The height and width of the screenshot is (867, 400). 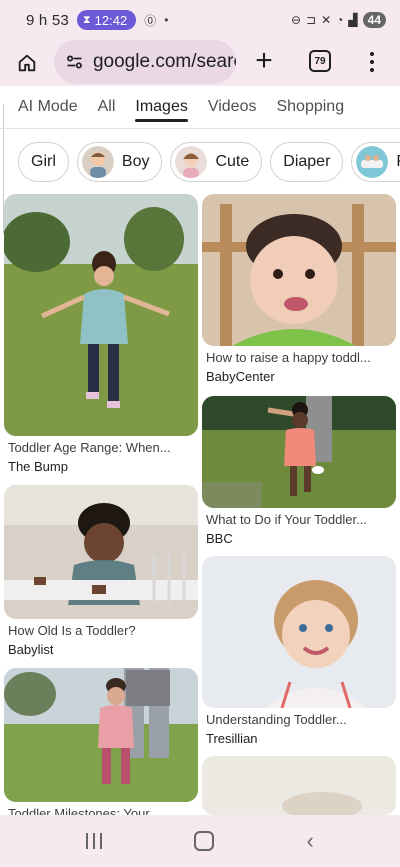 I want to click on result-source: The Bump, so click(x=38, y=466).